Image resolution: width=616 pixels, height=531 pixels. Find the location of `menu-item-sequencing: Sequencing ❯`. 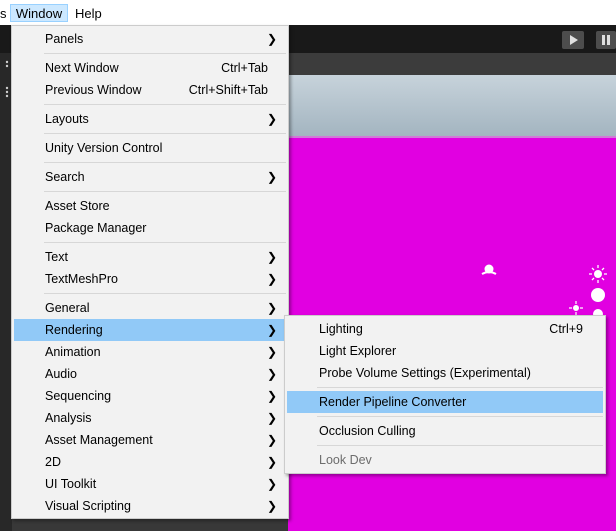

menu-item-sequencing: Sequencing ❯ is located at coordinates (150, 396).